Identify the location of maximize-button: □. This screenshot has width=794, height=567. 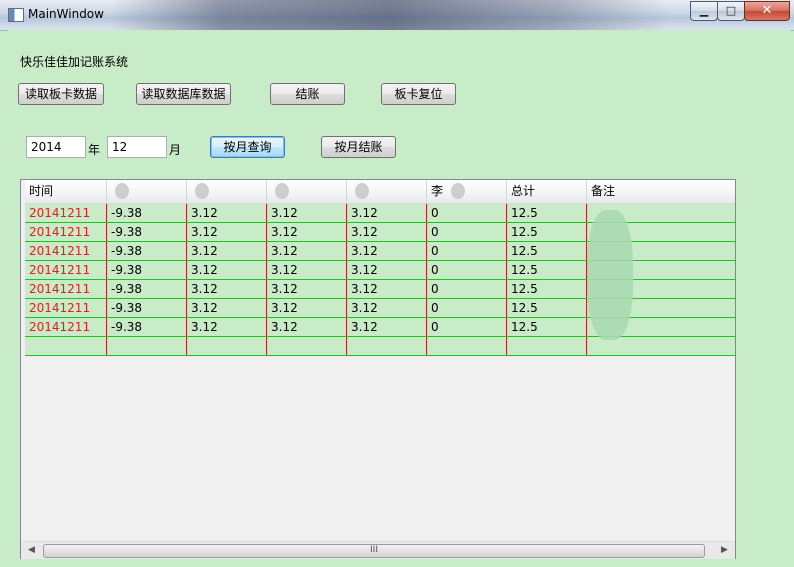
(731, 11).